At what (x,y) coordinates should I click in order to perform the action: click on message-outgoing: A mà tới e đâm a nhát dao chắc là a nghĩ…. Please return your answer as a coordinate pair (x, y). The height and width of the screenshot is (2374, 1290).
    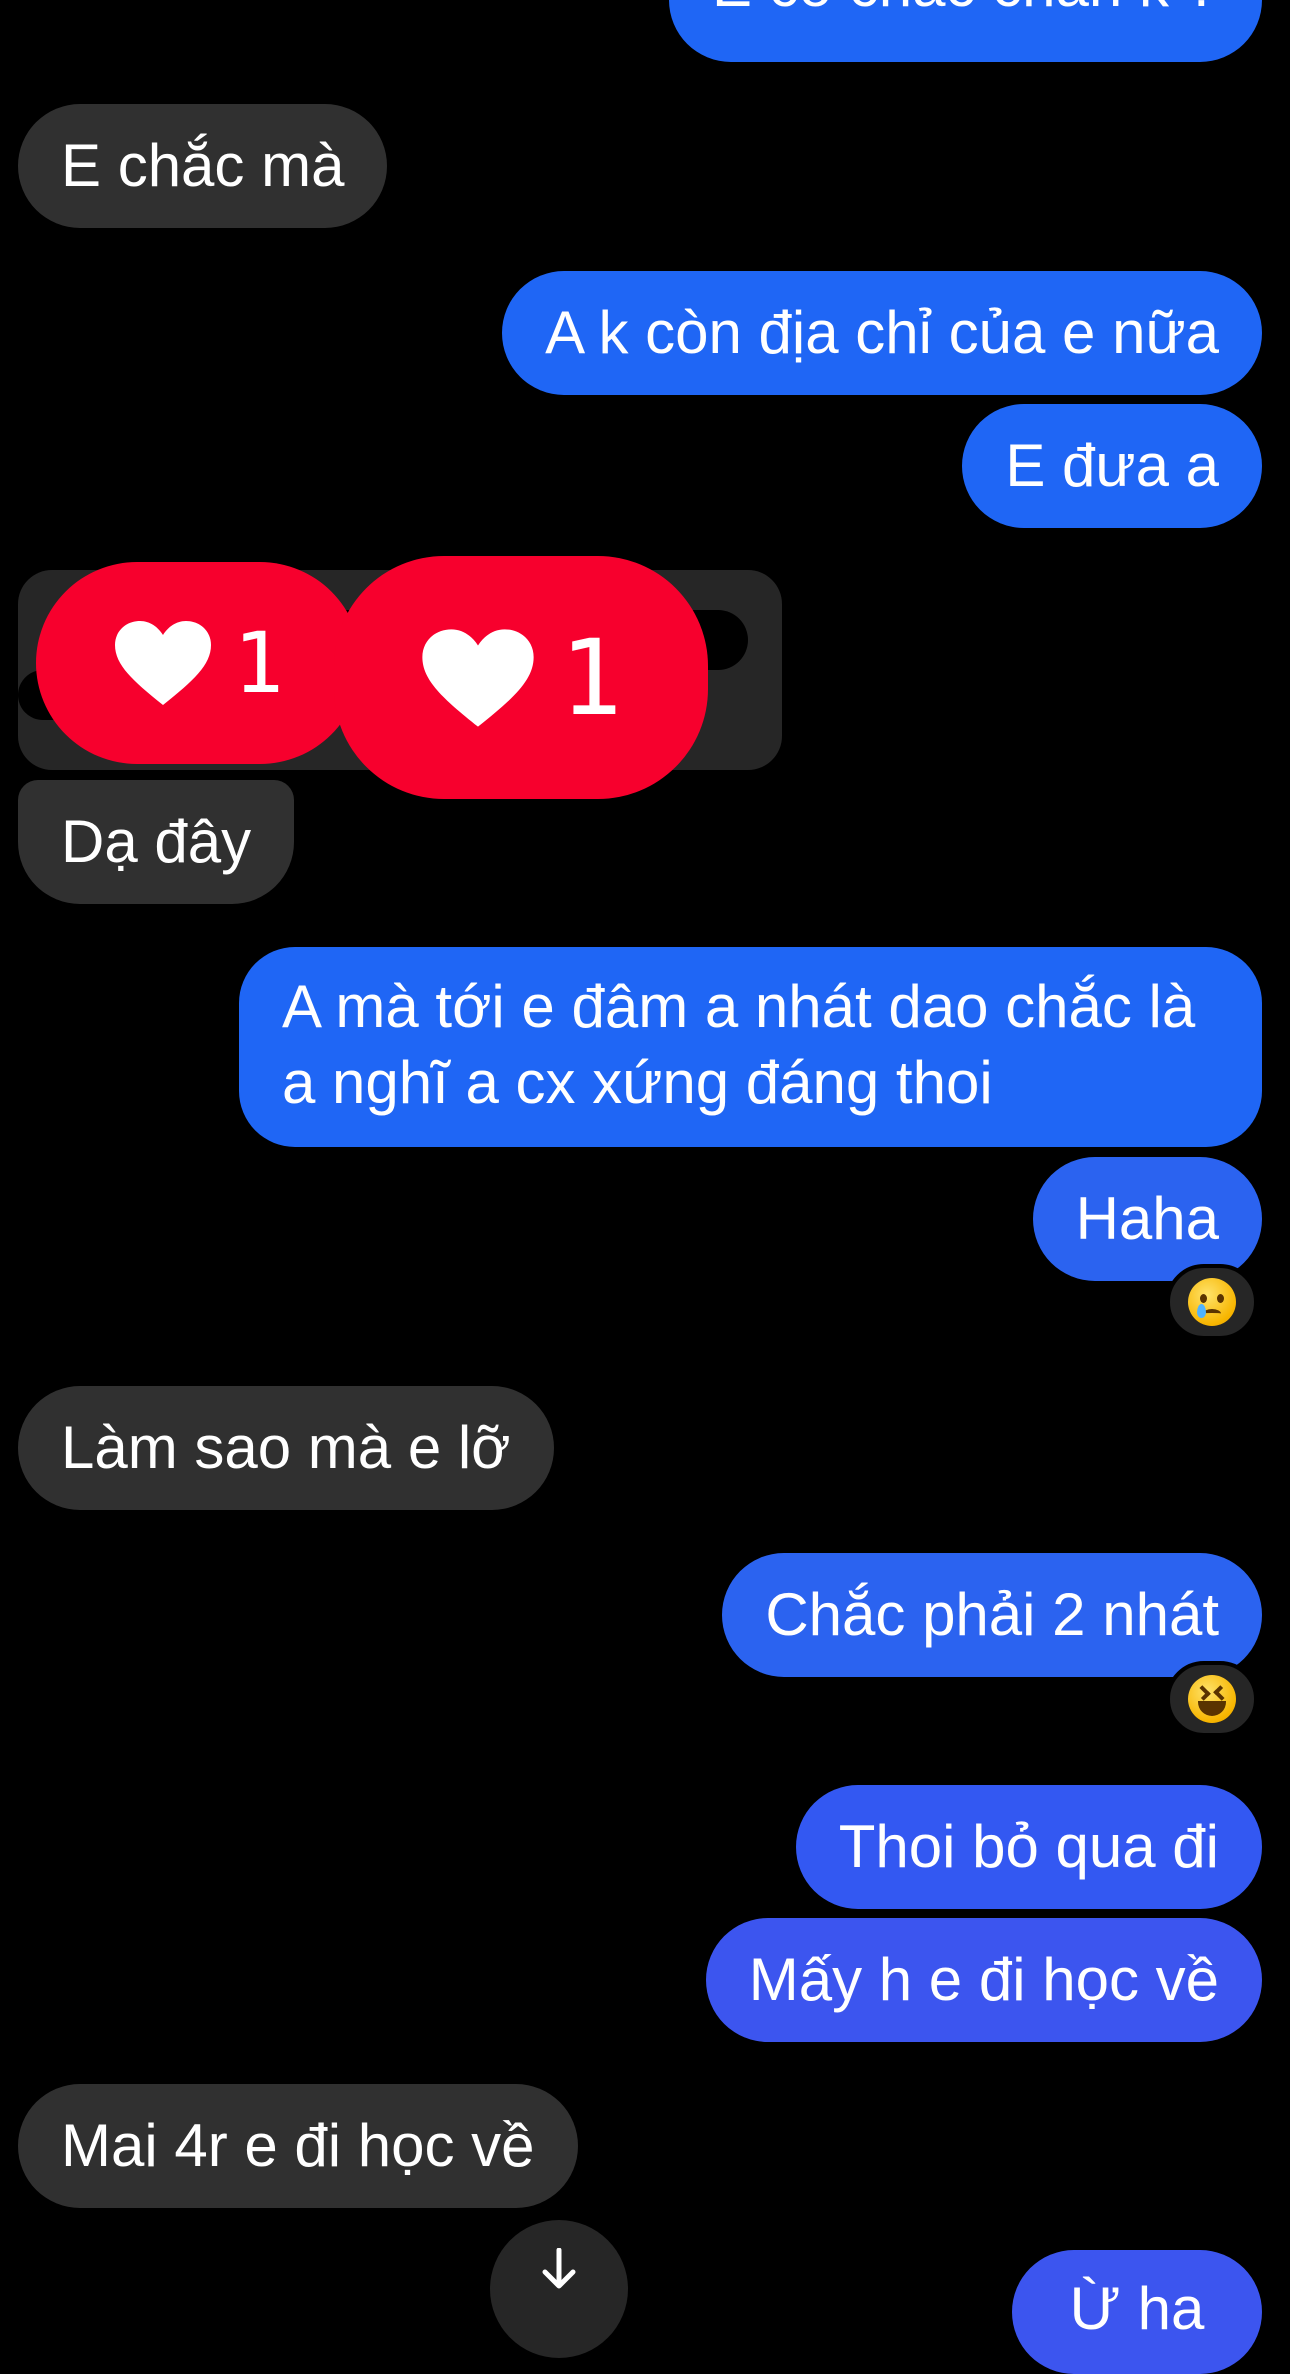
    Looking at the image, I should click on (750, 1047).